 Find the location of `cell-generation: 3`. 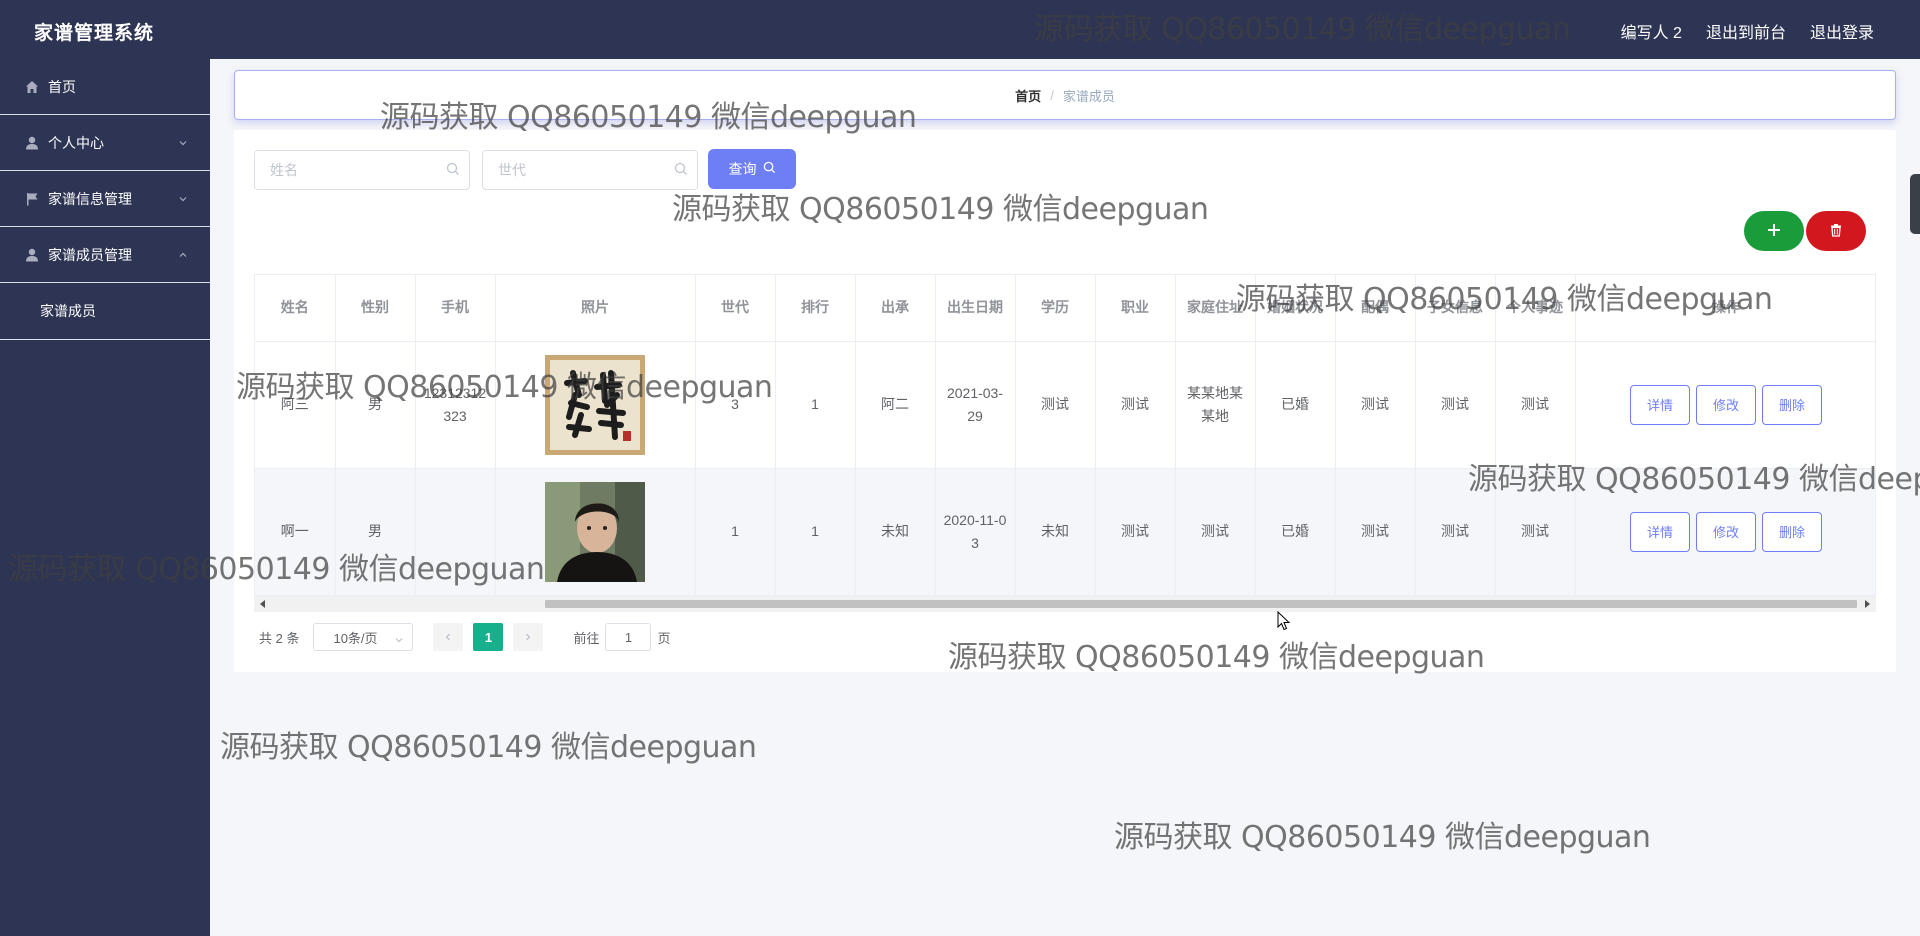

cell-generation: 3 is located at coordinates (735, 405).